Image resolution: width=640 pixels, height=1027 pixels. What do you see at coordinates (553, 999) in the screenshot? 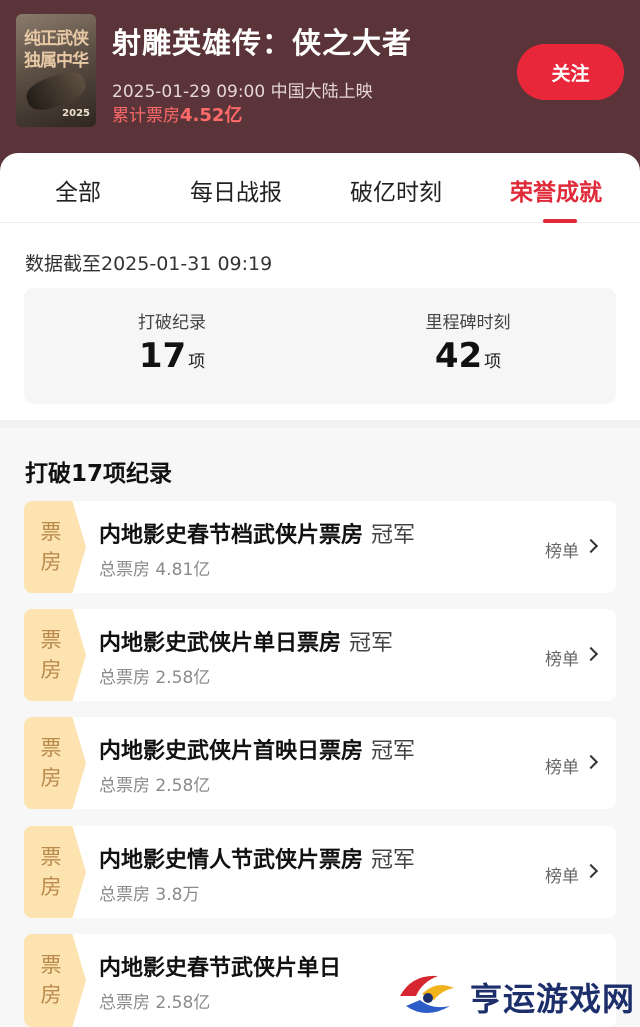
I see `watermark-text: 亨运游戏网` at bounding box center [553, 999].